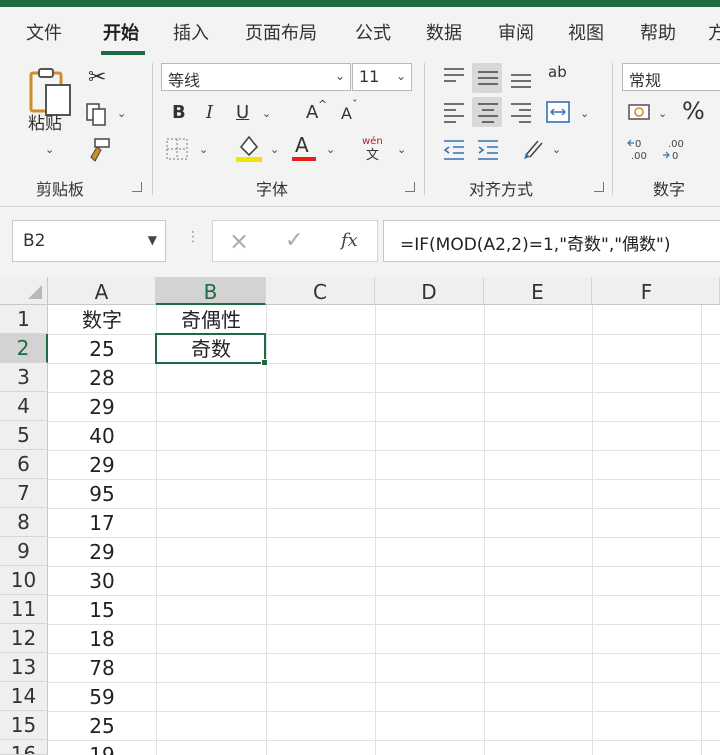 The width and height of the screenshot is (720, 755). I want to click on row-header: 16, so click(24, 747).